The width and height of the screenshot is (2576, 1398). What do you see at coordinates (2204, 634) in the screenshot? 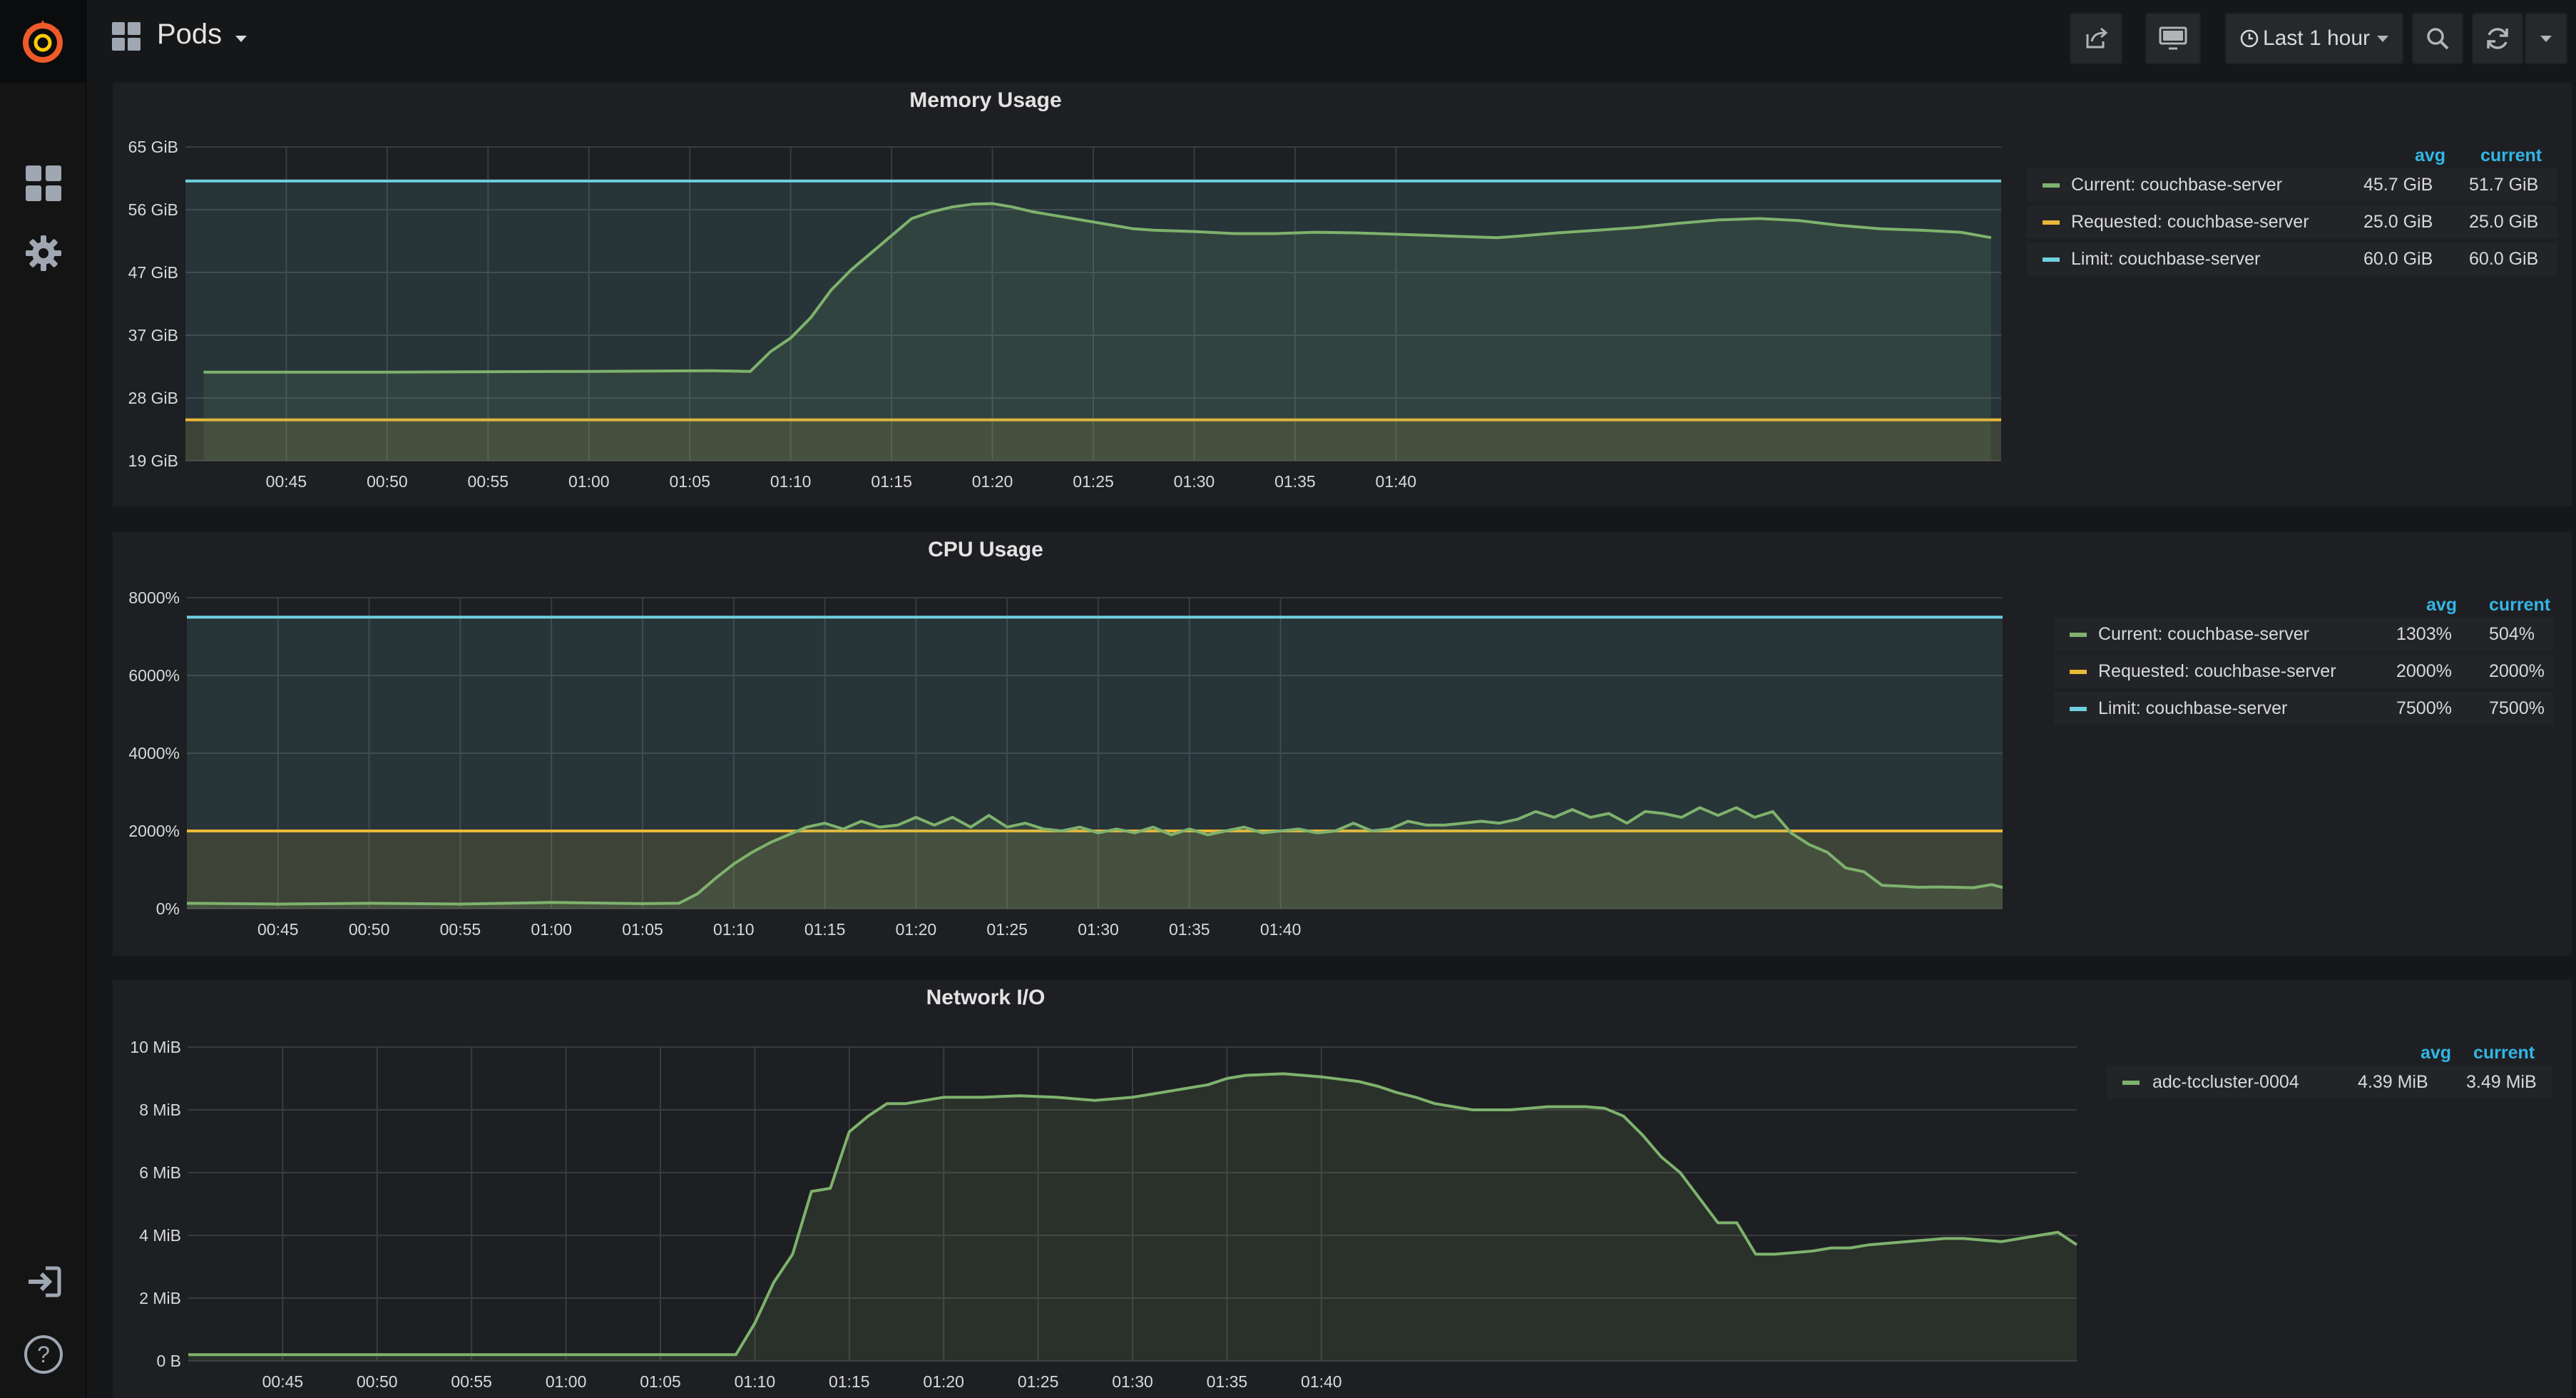
I see `legend-series-name: Current: couchbase-server` at bounding box center [2204, 634].